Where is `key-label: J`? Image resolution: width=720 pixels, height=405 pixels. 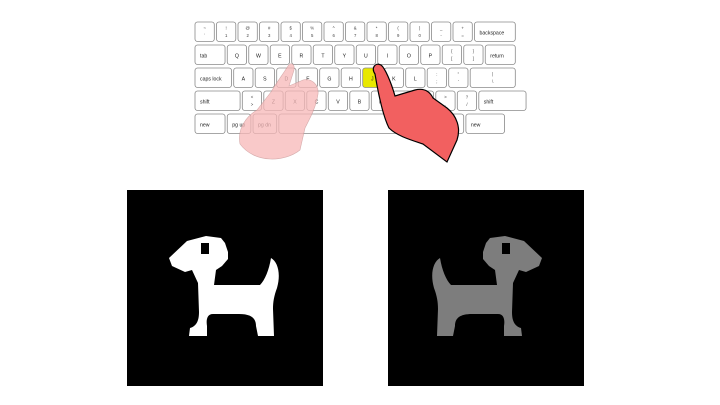 key-label: J is located at coordinates (372, 80).